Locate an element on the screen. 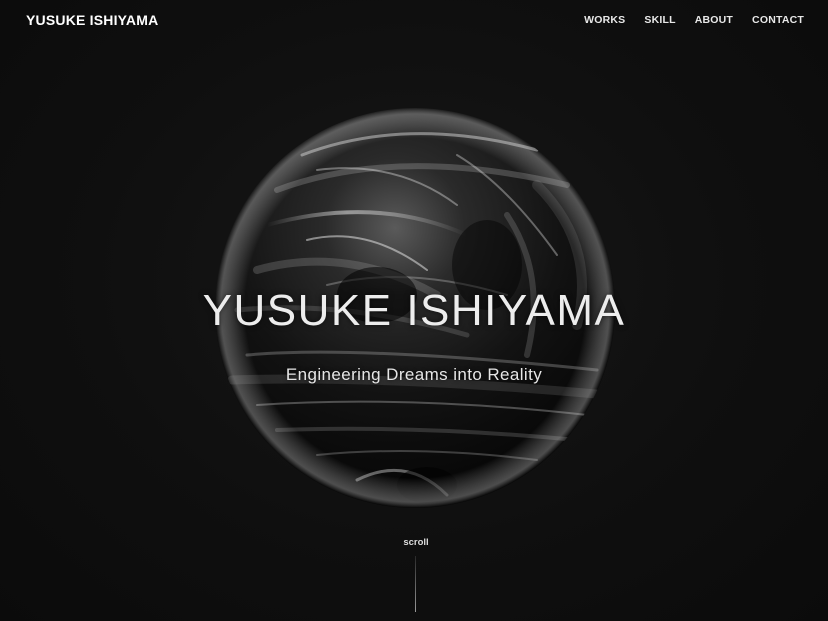 The height and width of the screenshot is (621, 828). site-logo: YUSUKE ISHIYAMA is located at coordinates (92, 20).